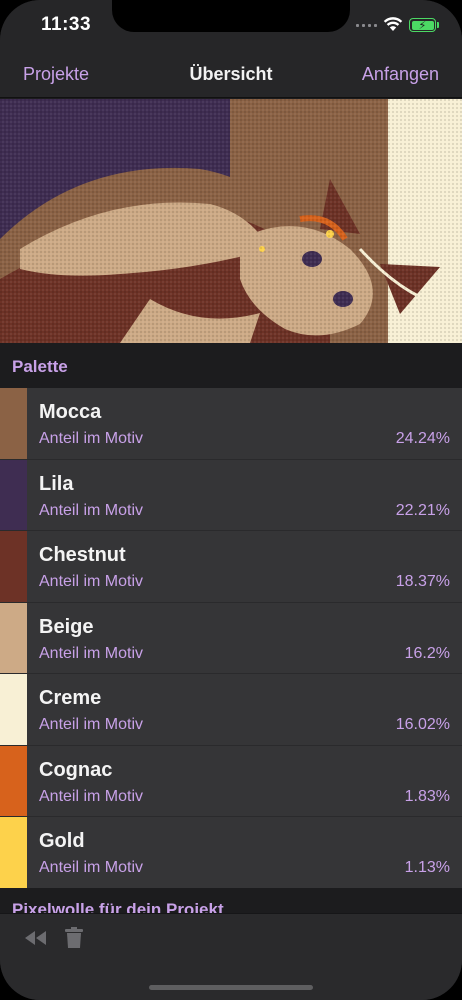 This screenshot has width=462, height=1000. I want to click on palette-header-label: Palette, so click(40, 366).